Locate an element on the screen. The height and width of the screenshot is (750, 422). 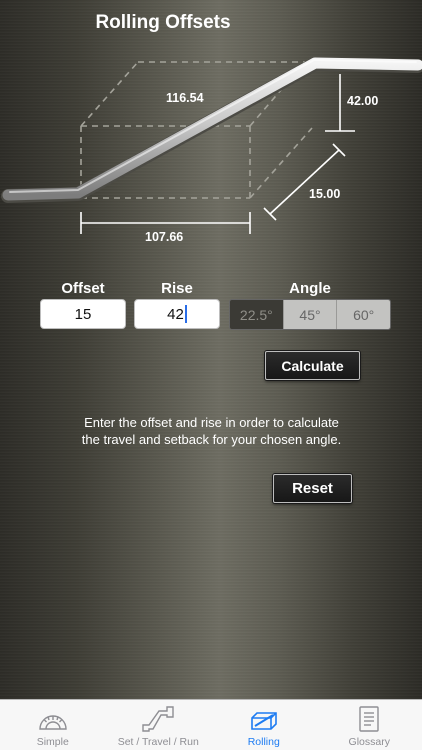
offset-label: Offset is located at coordinates (83, 288).